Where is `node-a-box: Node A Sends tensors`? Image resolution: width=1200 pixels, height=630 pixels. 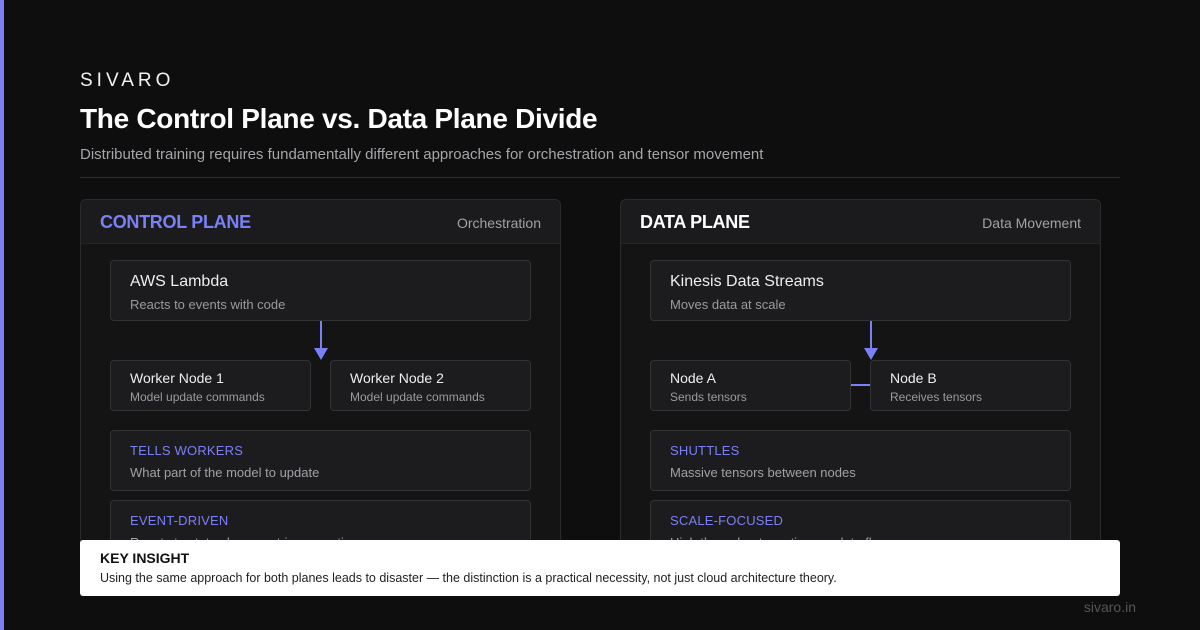 node-a-box: Node A Sends tensors is located at coordinates (750, 385).